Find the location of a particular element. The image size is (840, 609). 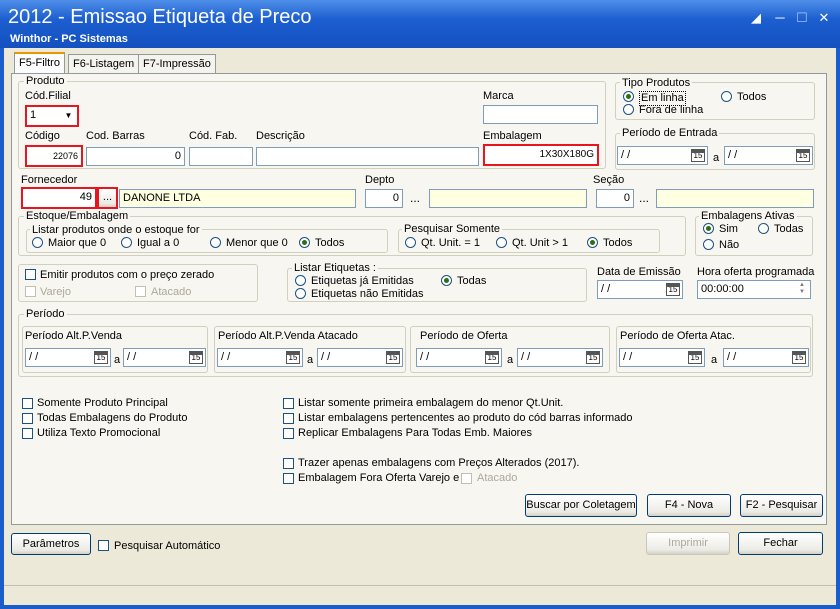

ativas-nao-radio is located at coordinates (708, 244).